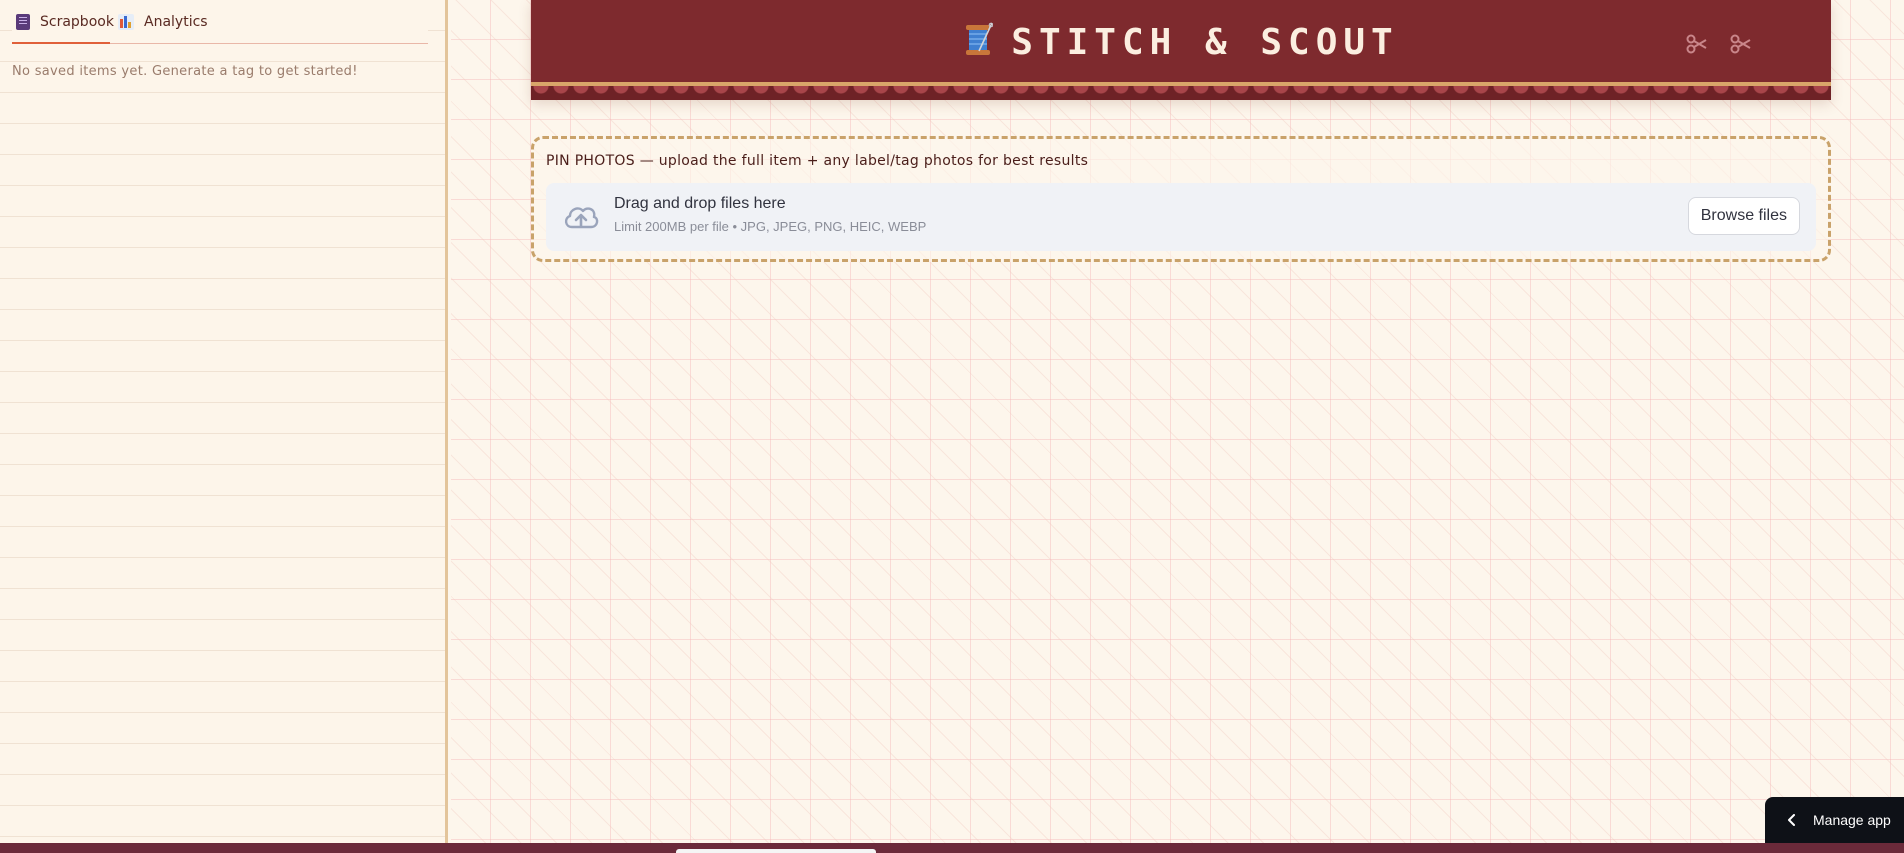 The height and width of the screenshot is (853, 1904). Describe the element at coordinates (1852, 820) in the screenshot. I see `manage-app-label: Manage app` at that location.